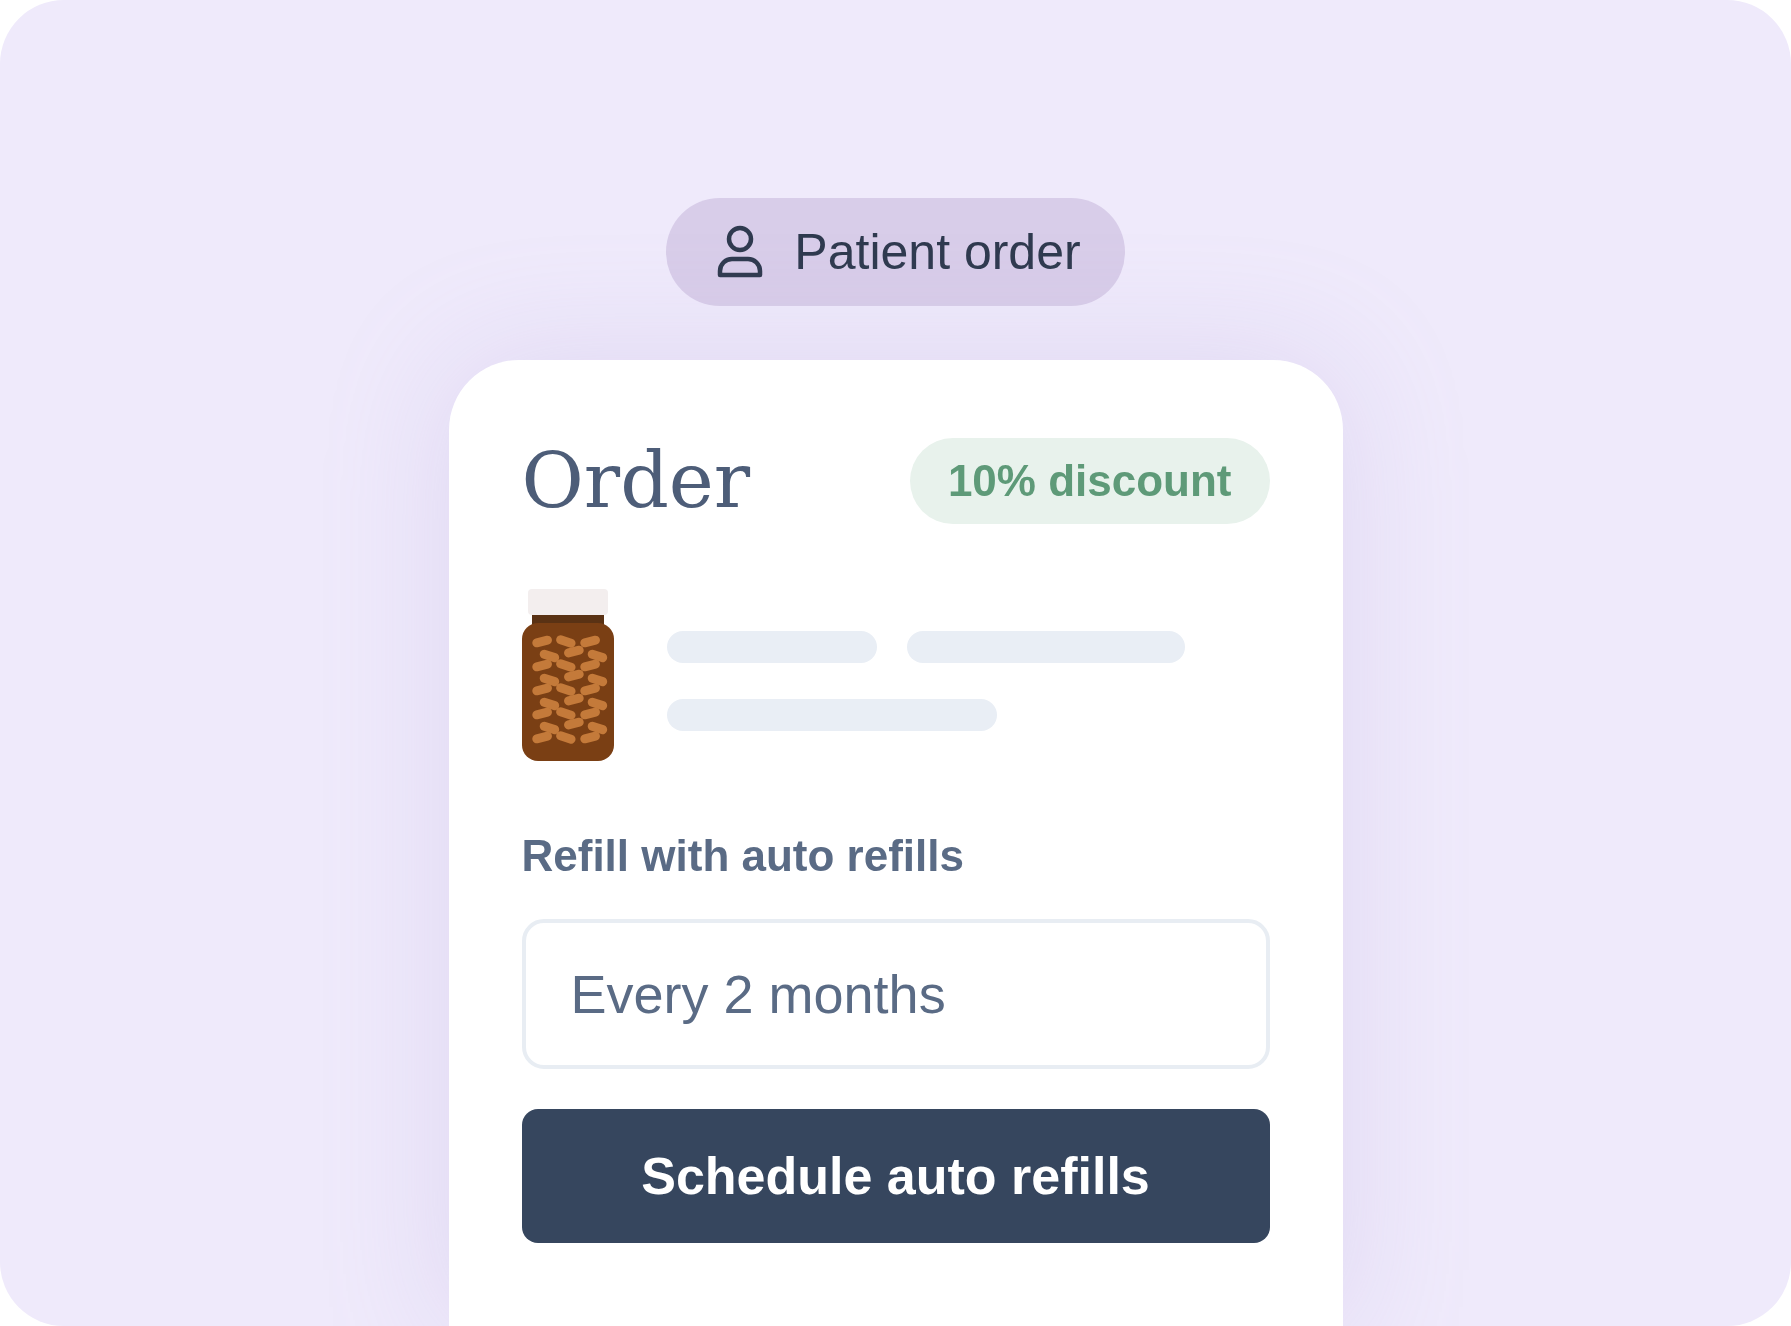 Image resolution: width=1791 pixels, height=1326 pixels. Describe the element at coordinates (937, 252) in the screenshot. I see `badge-label: Patient order` at that location.